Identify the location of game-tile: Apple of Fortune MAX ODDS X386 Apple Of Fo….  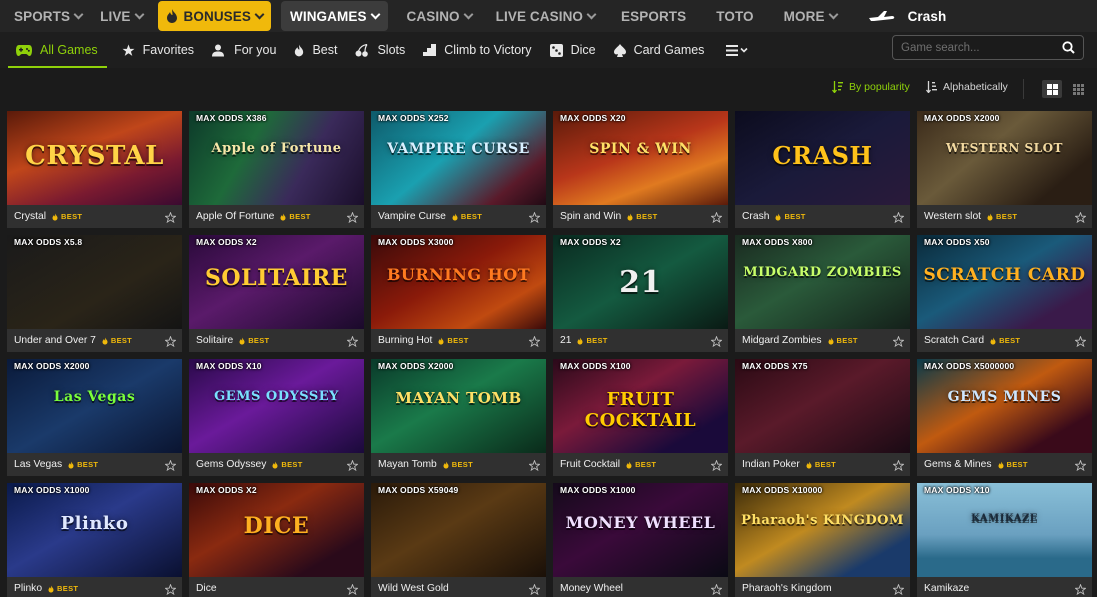
(276, 169).